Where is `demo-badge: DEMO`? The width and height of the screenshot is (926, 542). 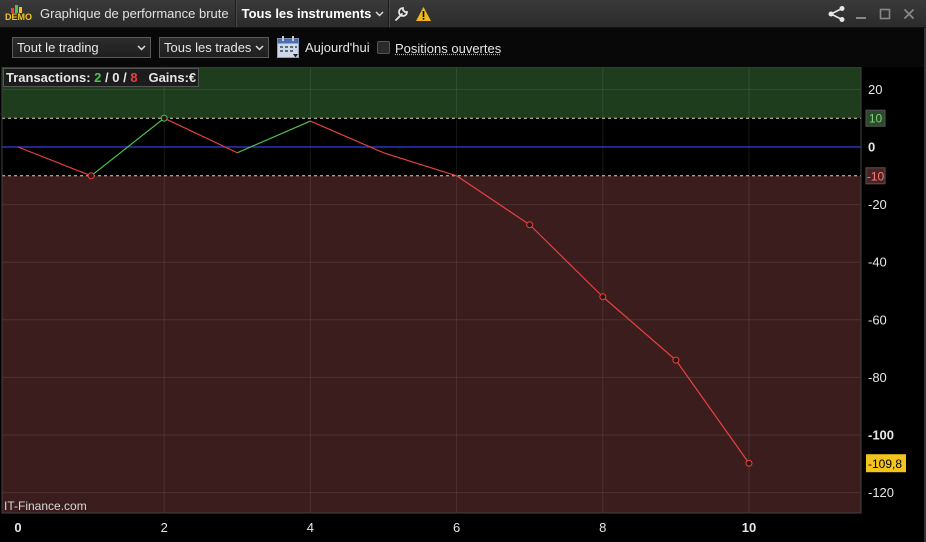 demo-badge: DEMO is located at coordinates (18, 17).